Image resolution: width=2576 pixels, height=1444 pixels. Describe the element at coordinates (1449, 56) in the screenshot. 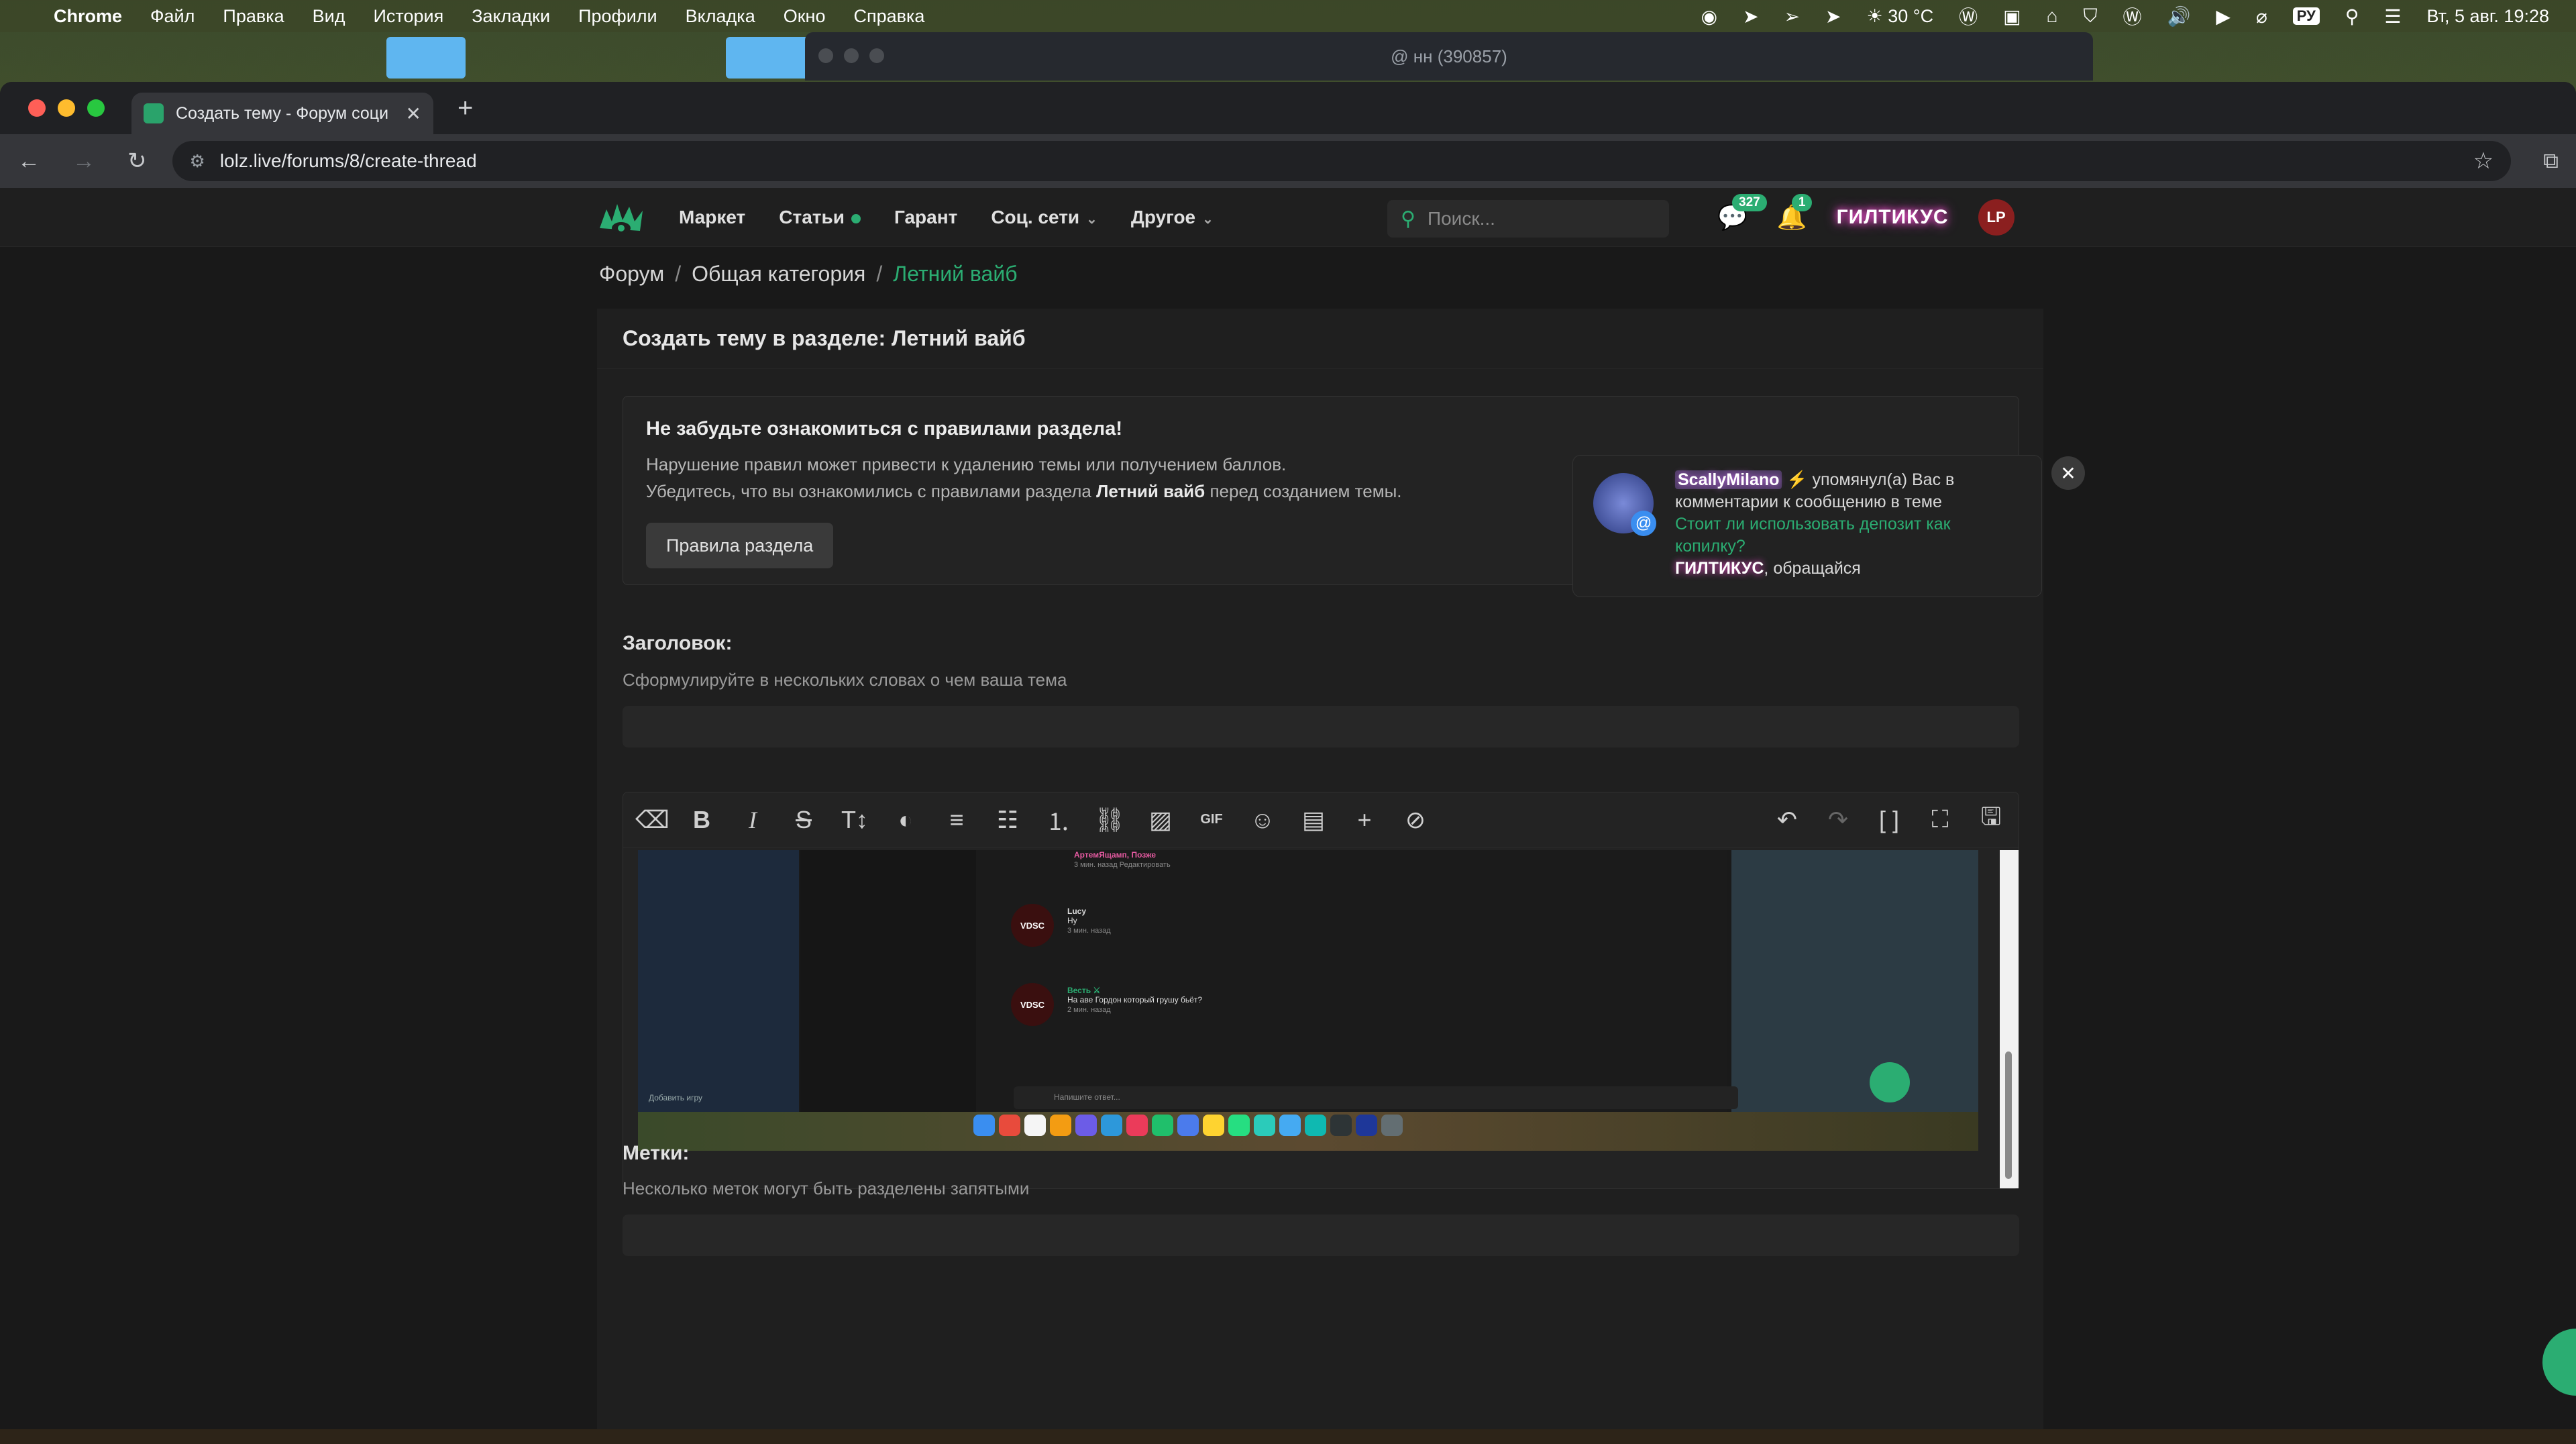

I see `background-window: @ нн (390857)` at that location.